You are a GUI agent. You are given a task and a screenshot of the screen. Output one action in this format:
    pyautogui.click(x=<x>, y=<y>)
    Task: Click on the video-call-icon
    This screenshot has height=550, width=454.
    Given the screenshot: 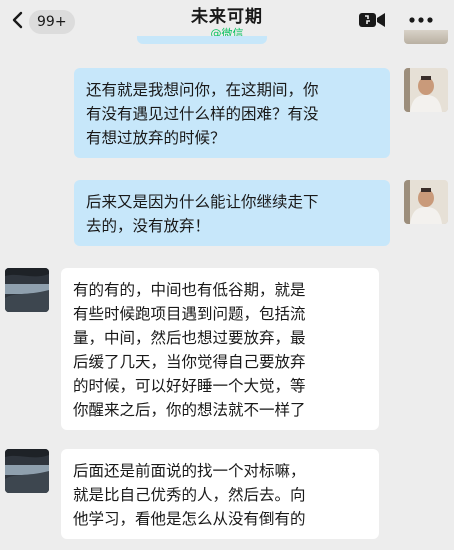 What is the action you would take?
    pyautogui.click(x=372, y=20)
    